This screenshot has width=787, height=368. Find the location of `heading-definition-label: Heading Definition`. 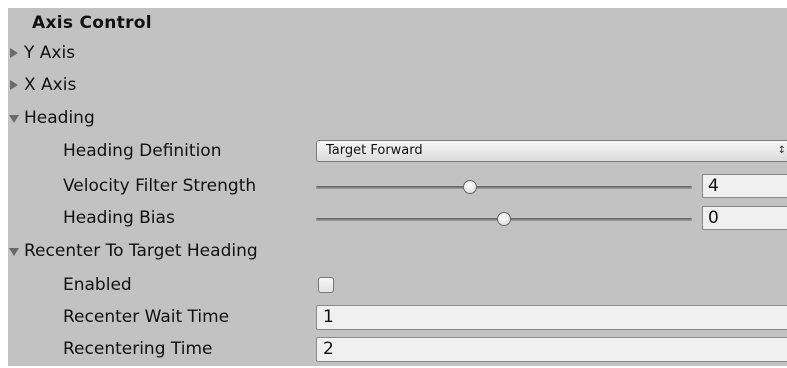

heading-definition-label: Heading Definition is located at coordinates (142, 151).